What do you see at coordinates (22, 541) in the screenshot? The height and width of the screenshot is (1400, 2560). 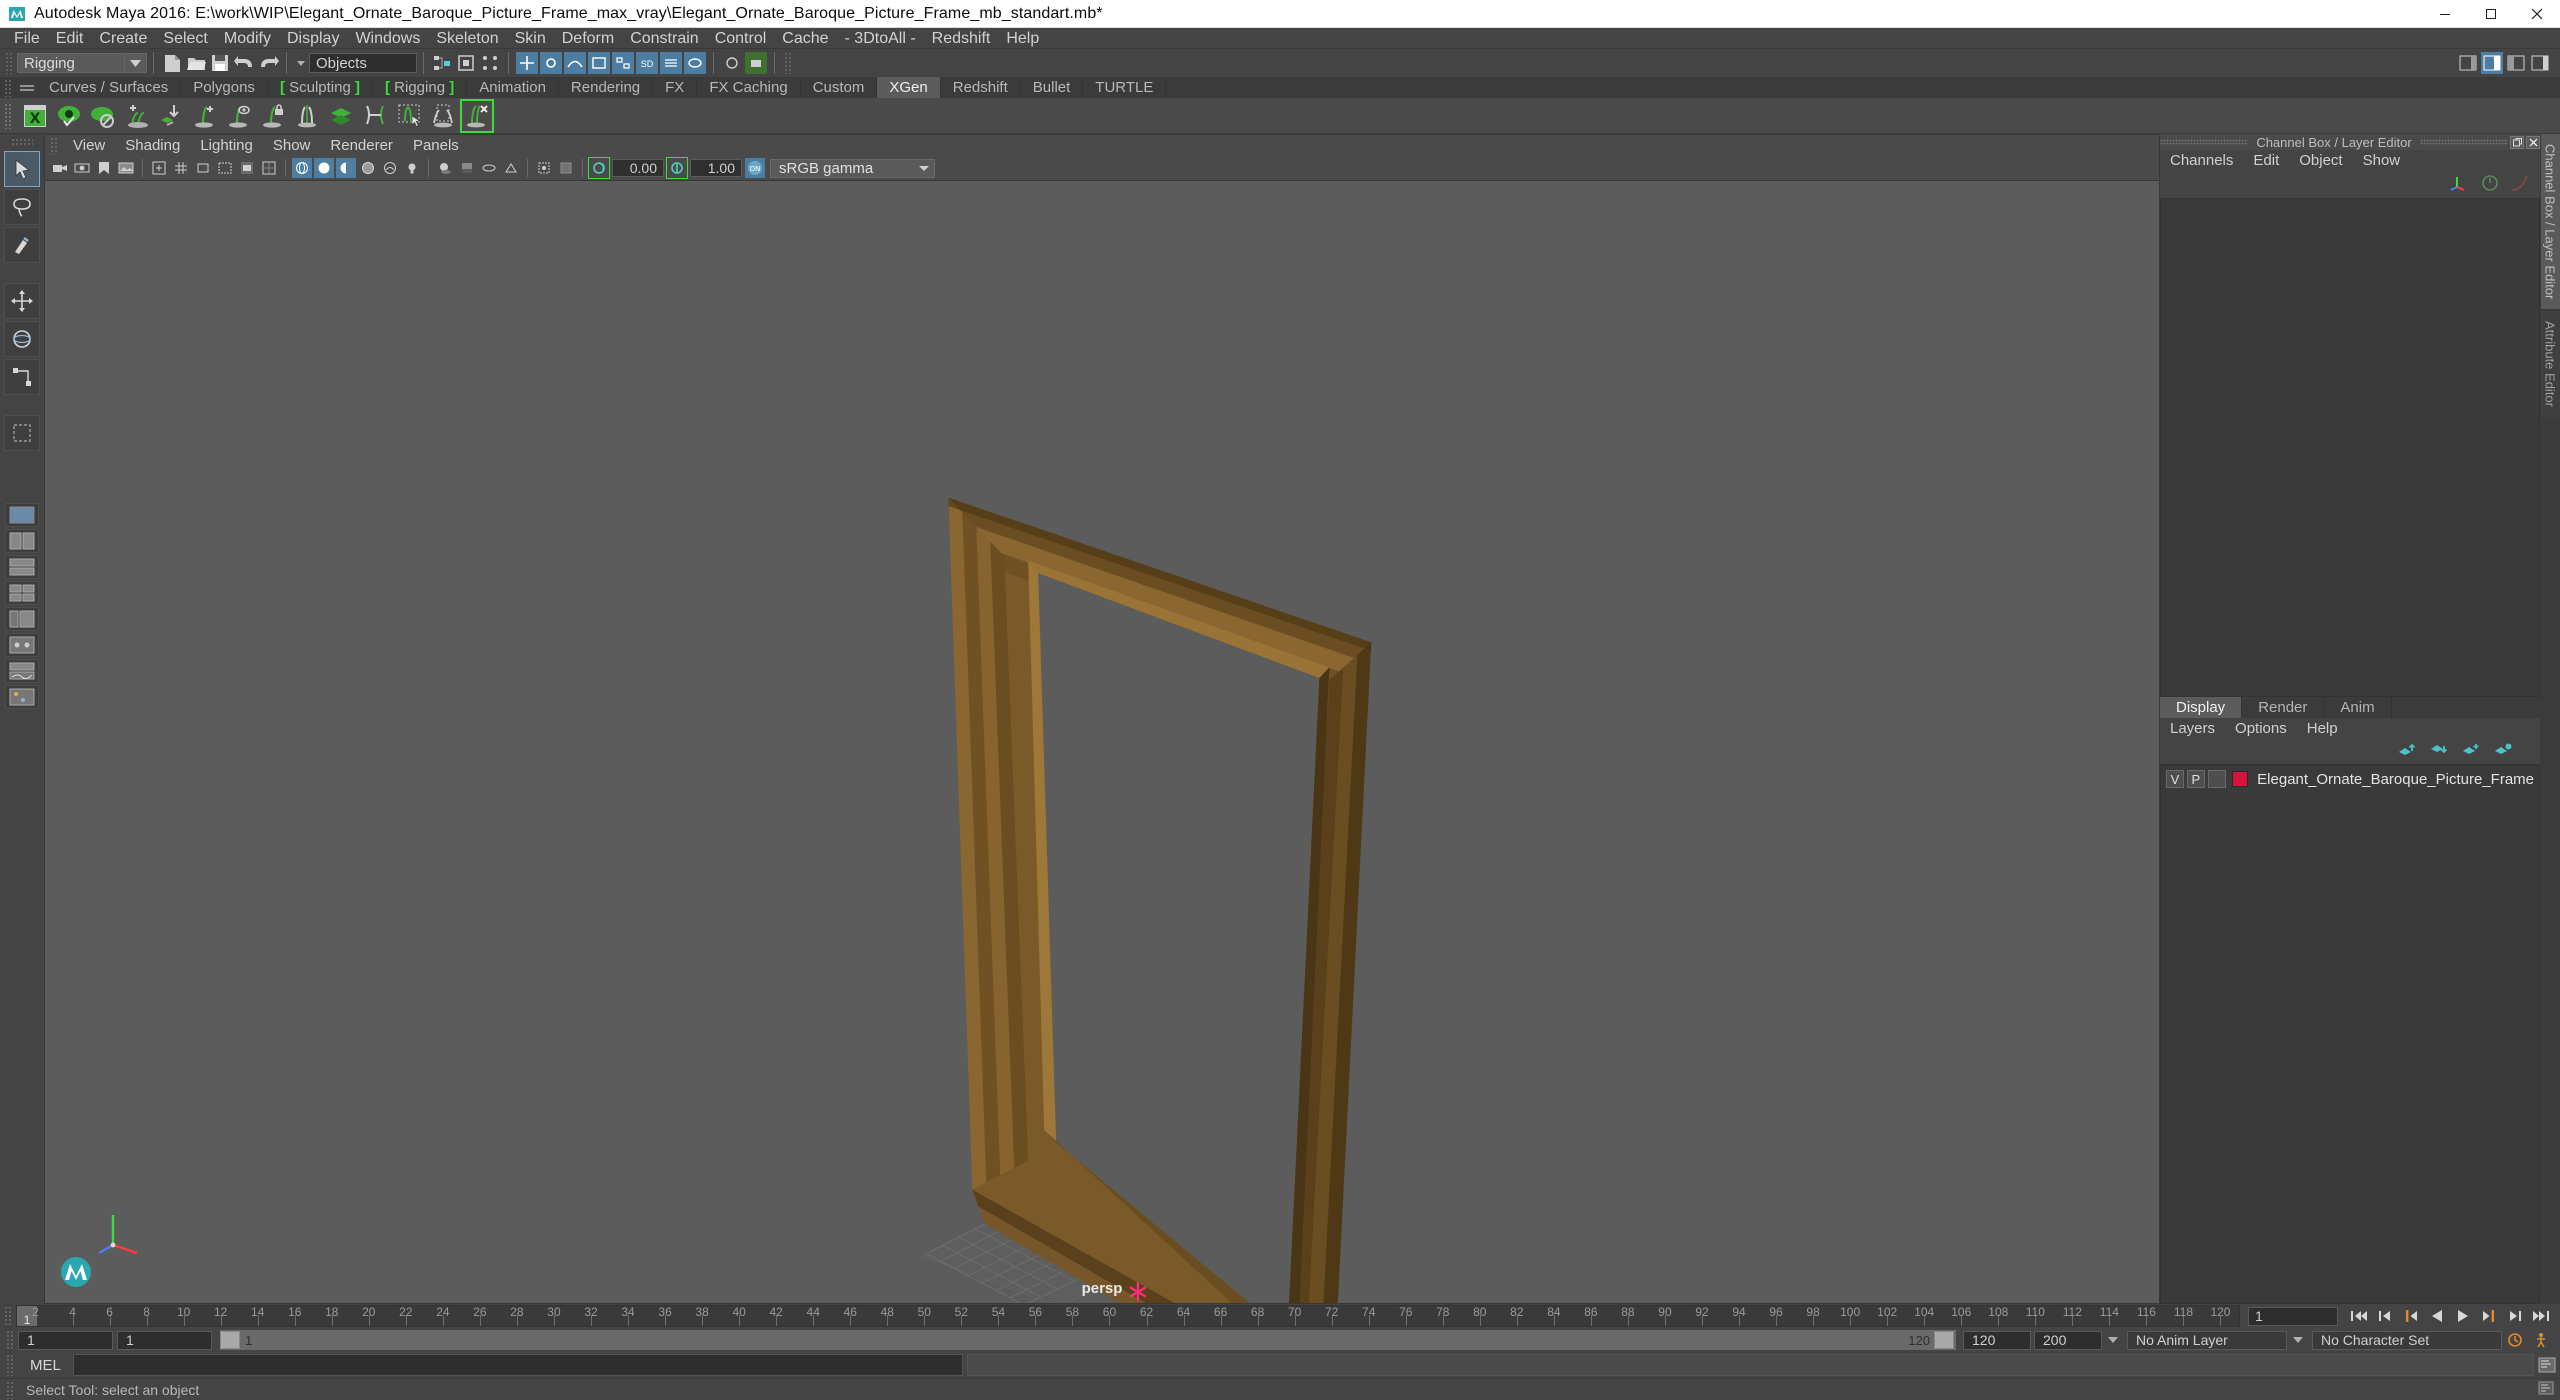 I see `two-pane-side-layout-icon` at bounding box center [22, 541].